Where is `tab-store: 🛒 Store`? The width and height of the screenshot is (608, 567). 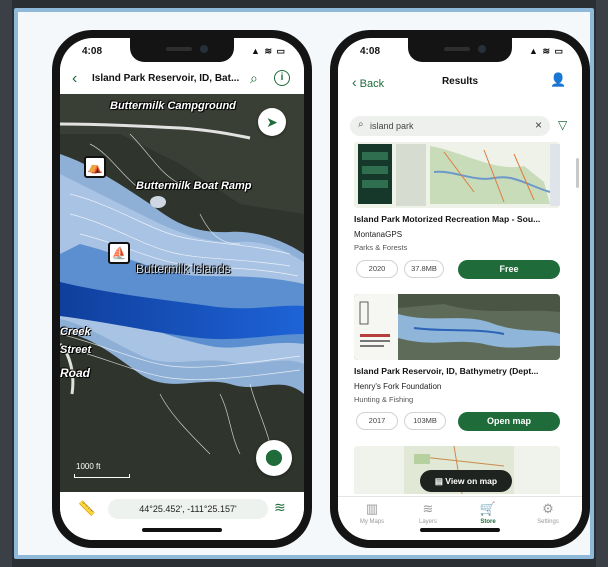
tab-store: 🛒 Store is located at coordinates (488, 513).